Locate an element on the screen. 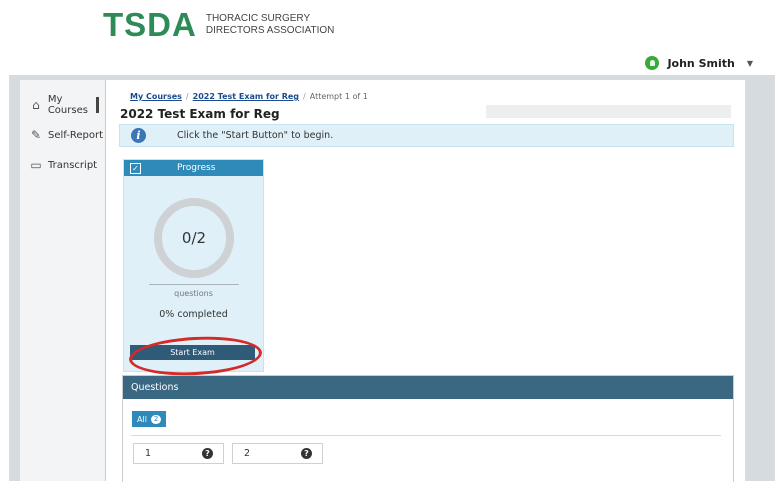  title-bar-placeholder is located at coordinates (608, 111).